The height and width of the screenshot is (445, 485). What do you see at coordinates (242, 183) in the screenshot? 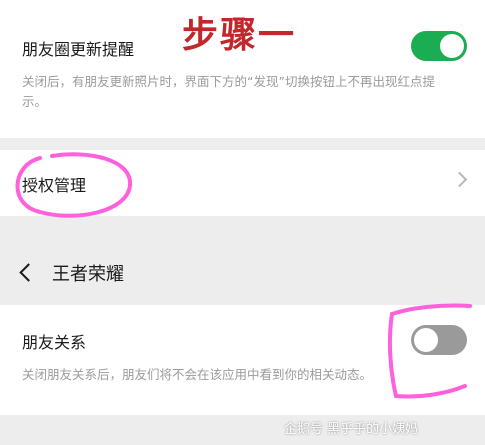
I see `authorization-management-row: 授权管理` at bounding box center [242, 183].